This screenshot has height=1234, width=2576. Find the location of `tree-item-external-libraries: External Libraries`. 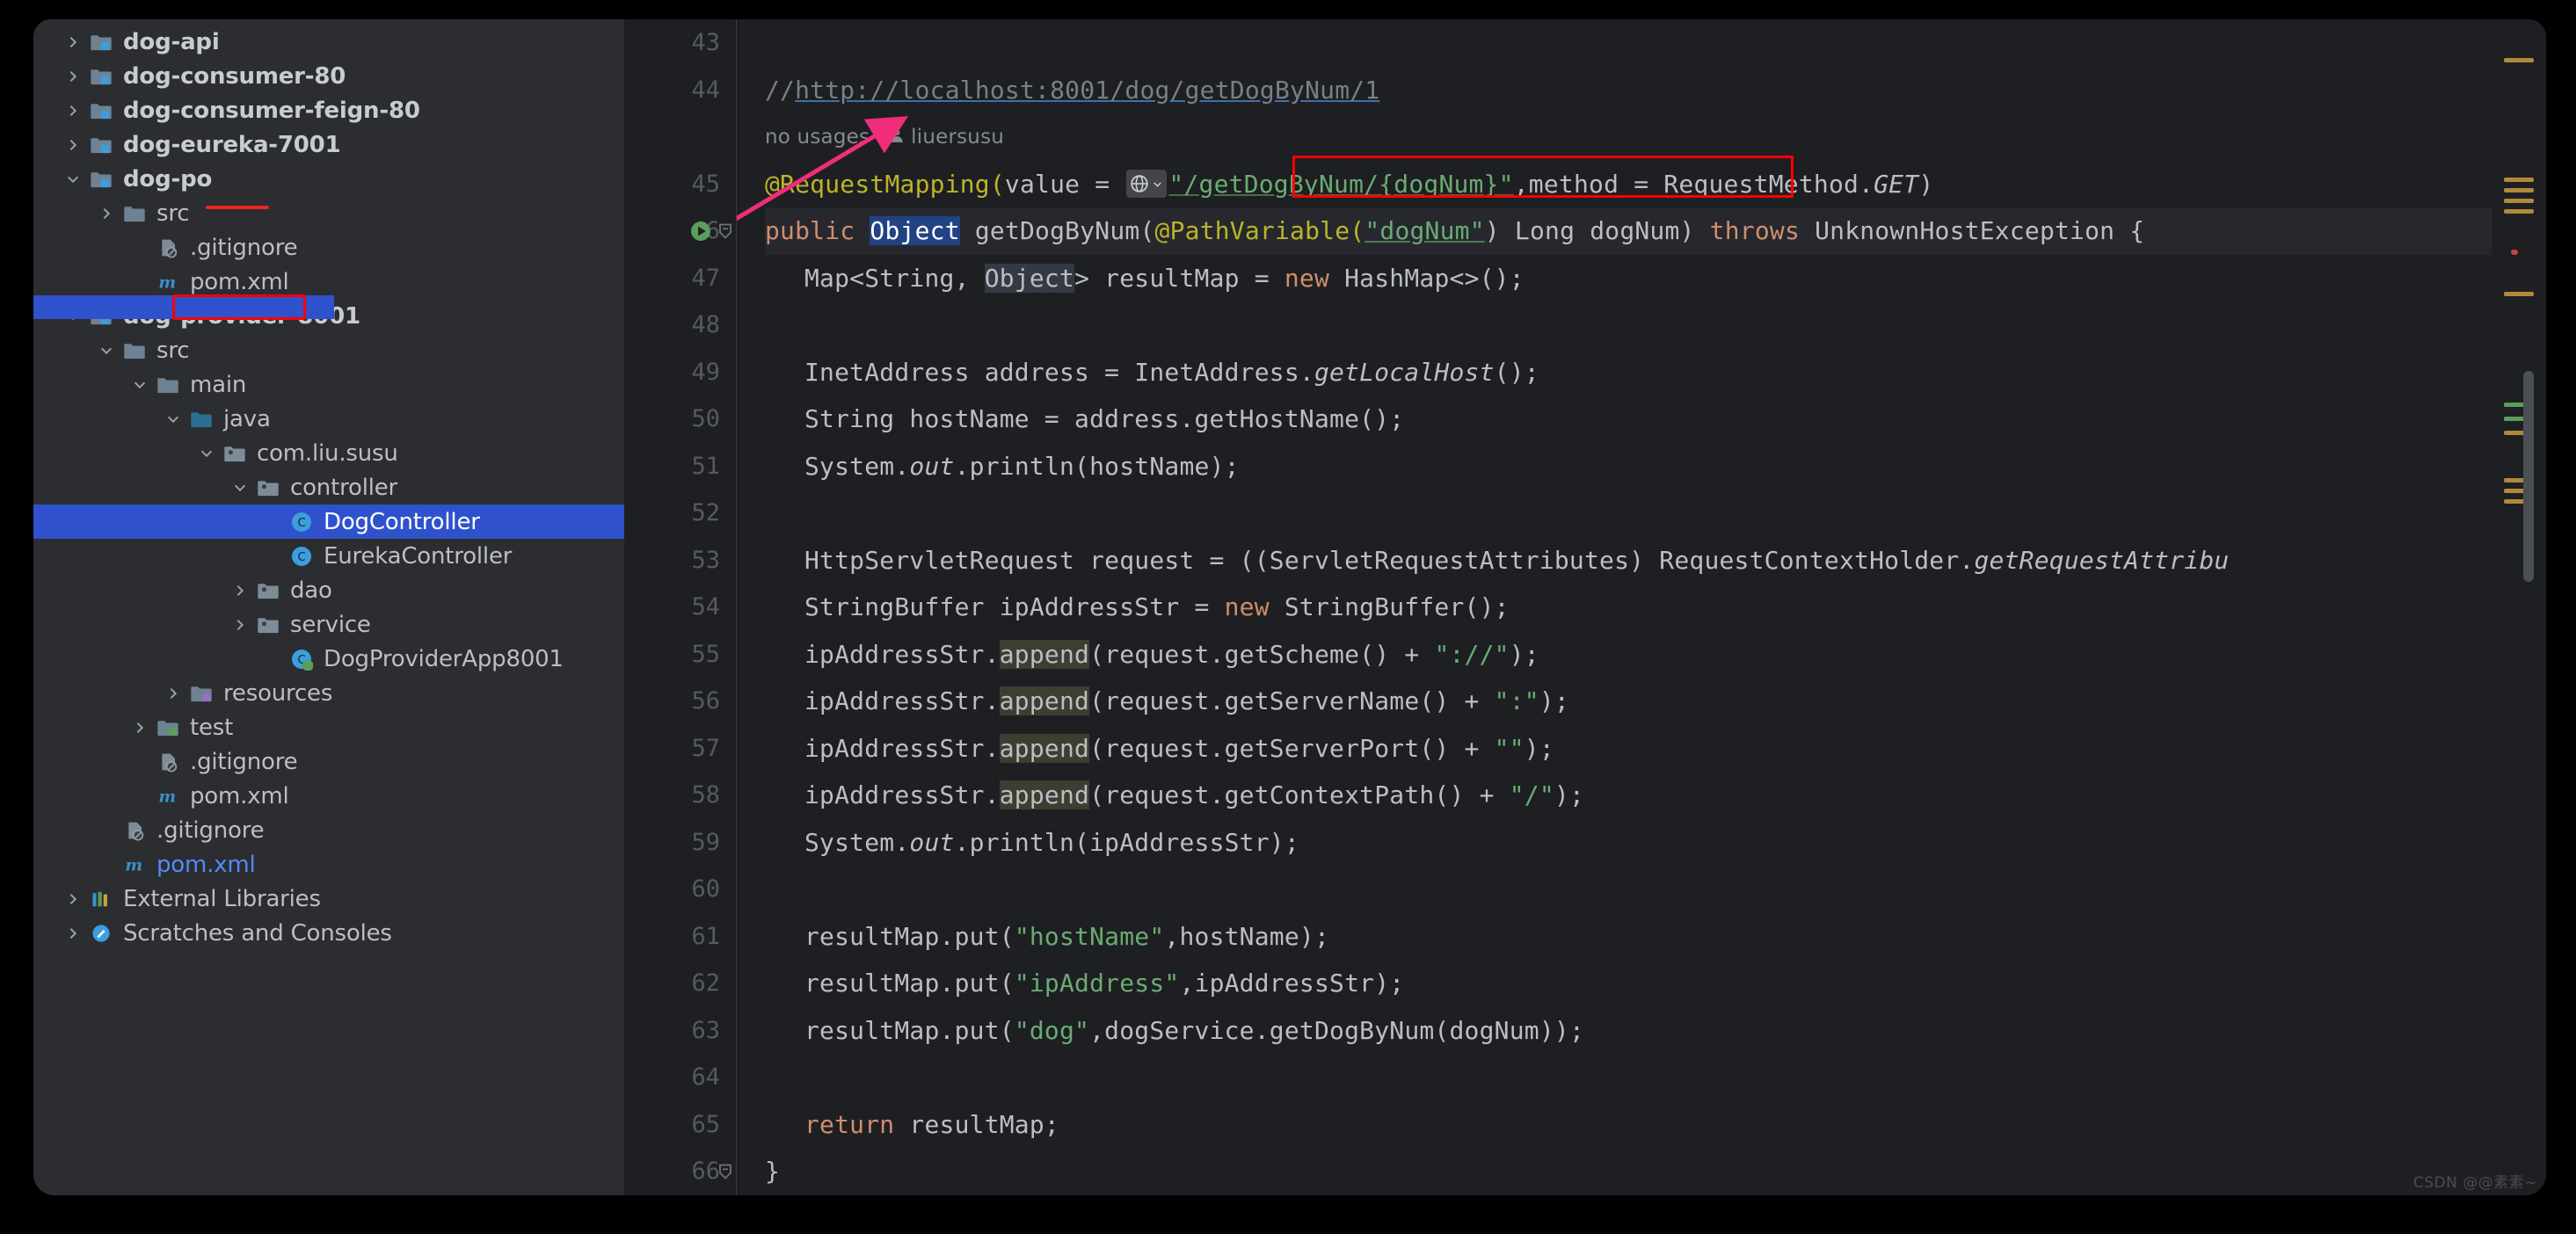

tree-item-external-libraries: External Libraries is located at coordinates (328, 899).